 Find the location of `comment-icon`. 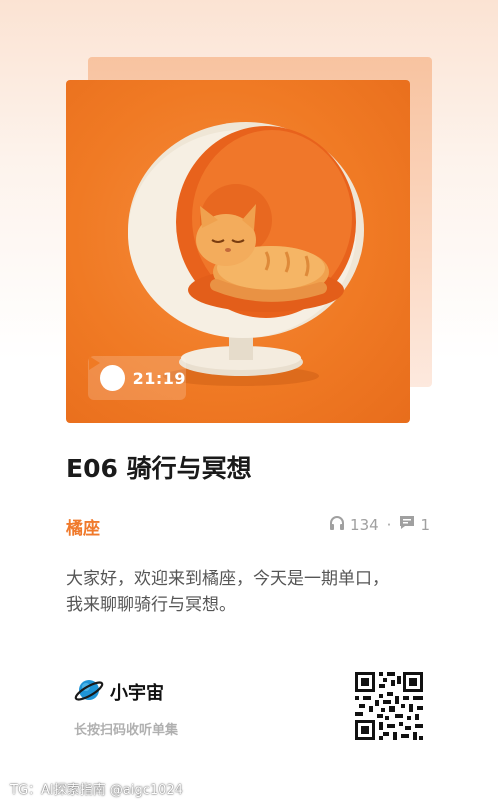

comment-icon is located at coordinates (407, 524).